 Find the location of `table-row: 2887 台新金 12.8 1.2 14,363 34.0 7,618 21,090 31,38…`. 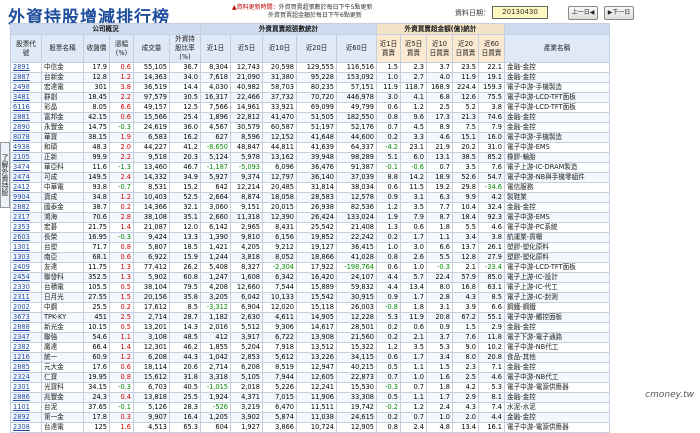

table-row: 2887 台新金 12.8 1.2 14,363 34.0 7,618 21,090 31,38… is located at coordinates (310, 77).